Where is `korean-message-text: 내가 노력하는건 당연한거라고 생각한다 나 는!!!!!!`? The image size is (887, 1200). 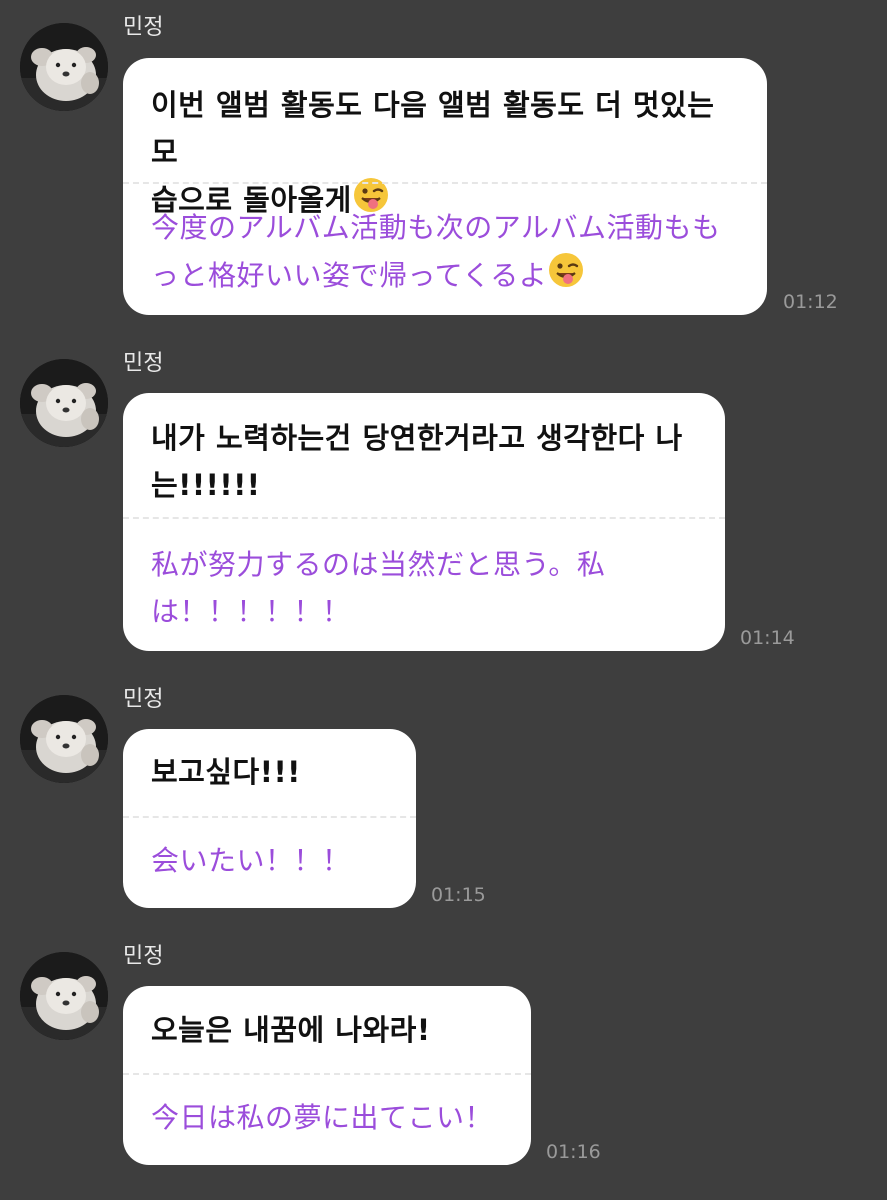 korean-message-text: 내가 노력하는건 당연한거라고 생각한다 나 는!!!!!! is located at coordinates (417, 461).